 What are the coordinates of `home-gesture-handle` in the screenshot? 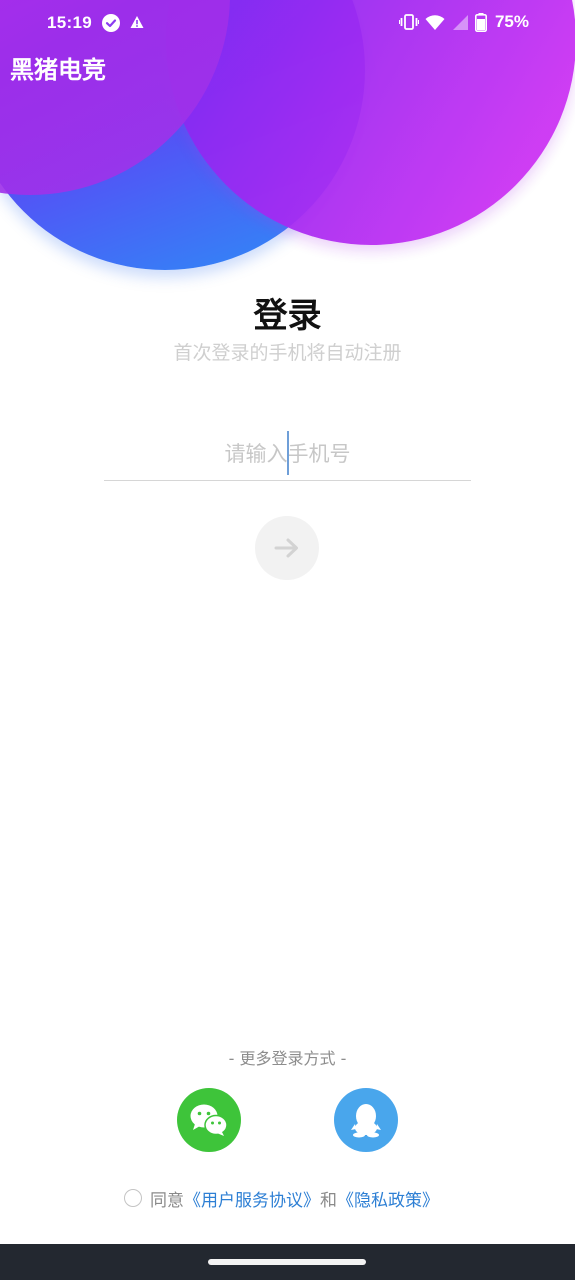 It's located at (287, 1262).